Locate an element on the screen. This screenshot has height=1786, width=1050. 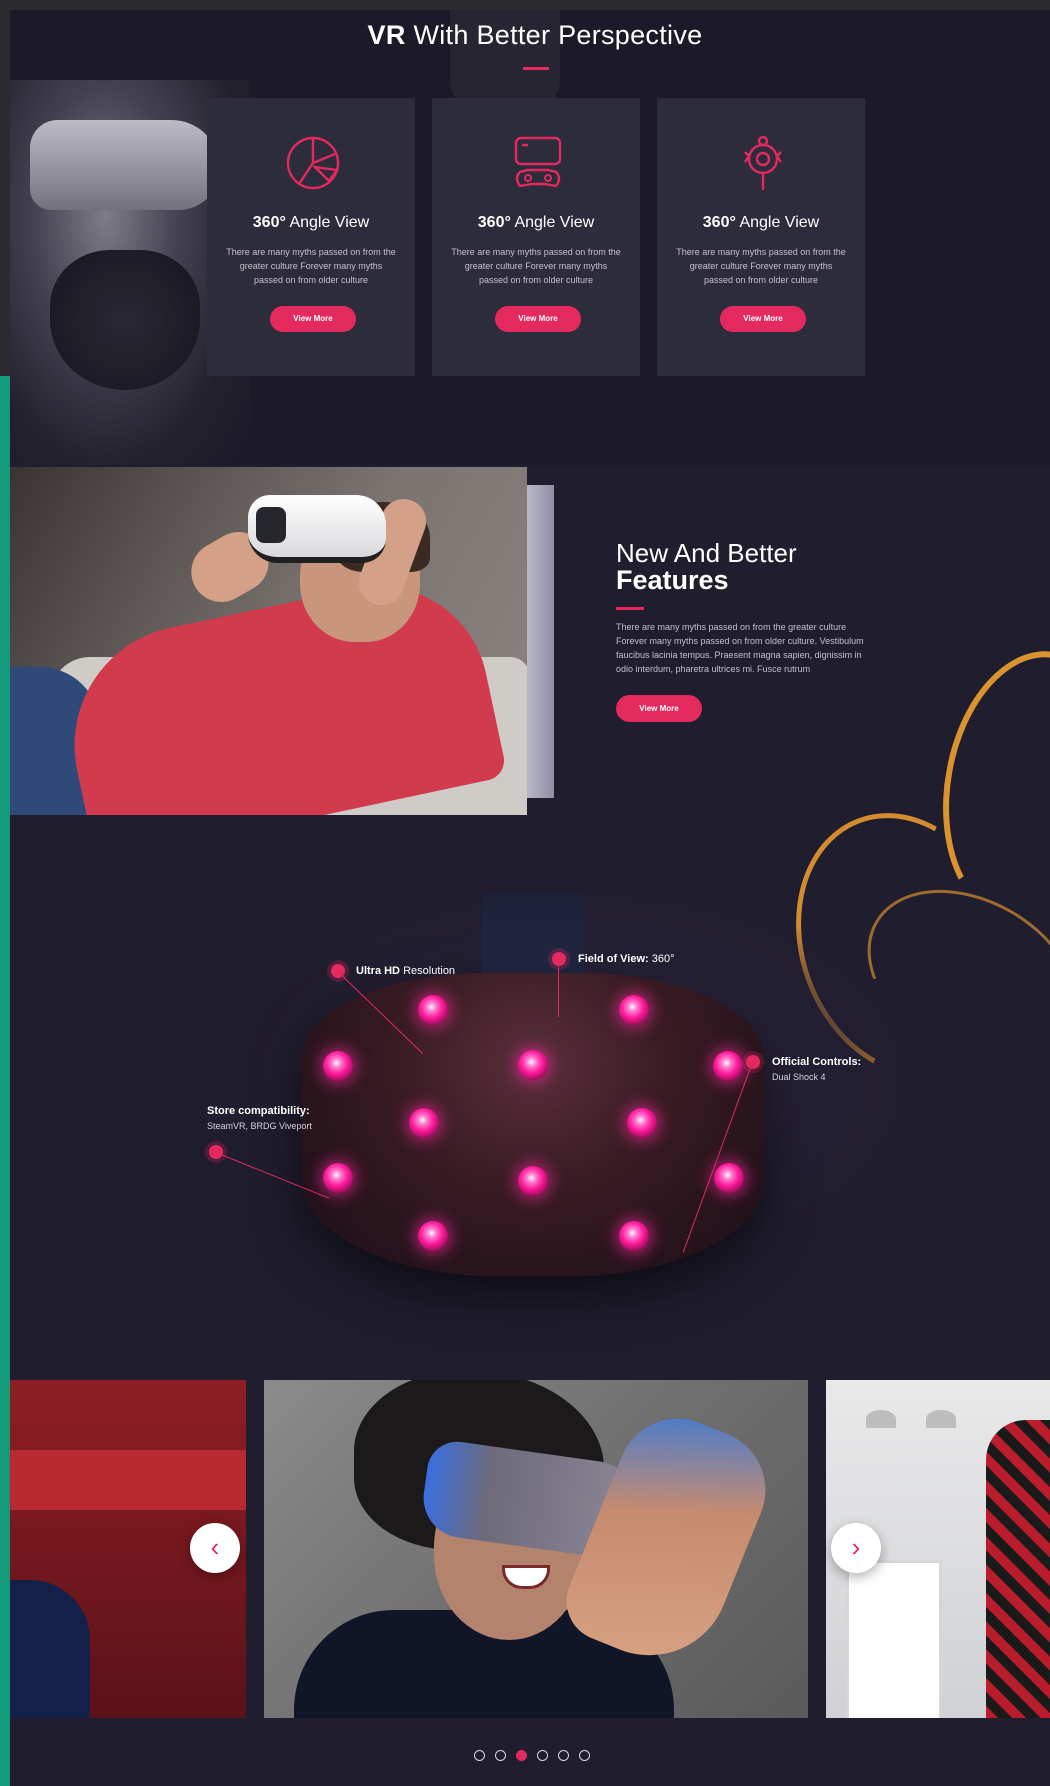
hotspot-controls-sub: Dual Shock 4 is located at coordinates (799, 1077).